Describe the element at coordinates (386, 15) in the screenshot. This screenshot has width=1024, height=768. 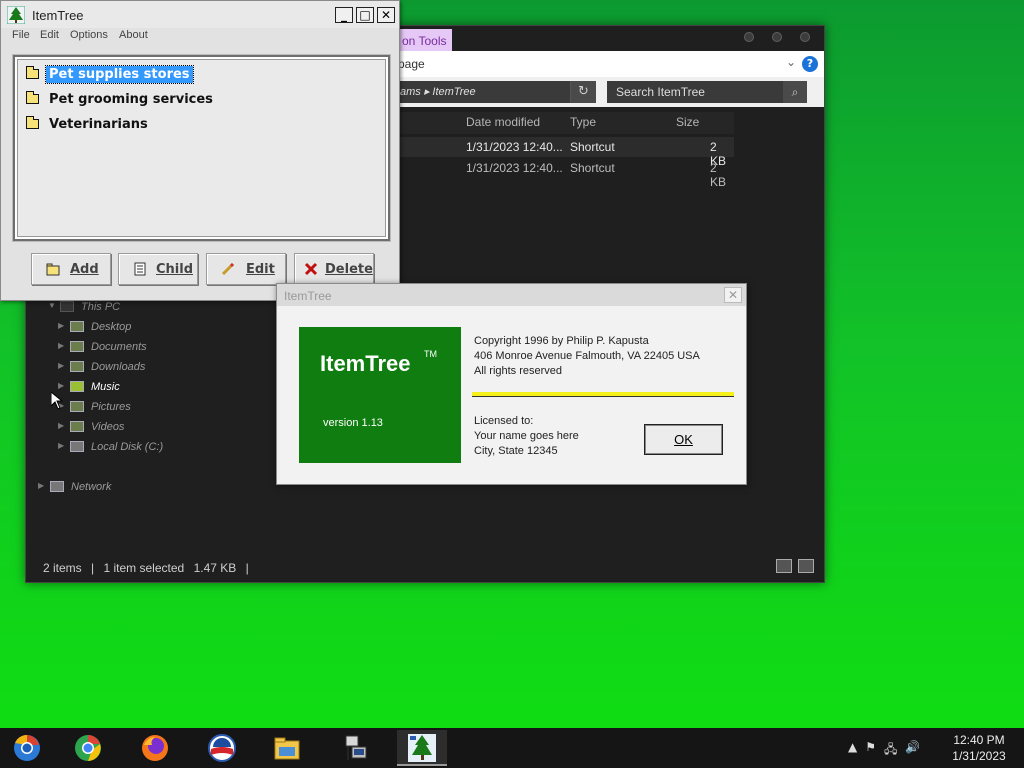
I see `close-button: ✕` at that location.